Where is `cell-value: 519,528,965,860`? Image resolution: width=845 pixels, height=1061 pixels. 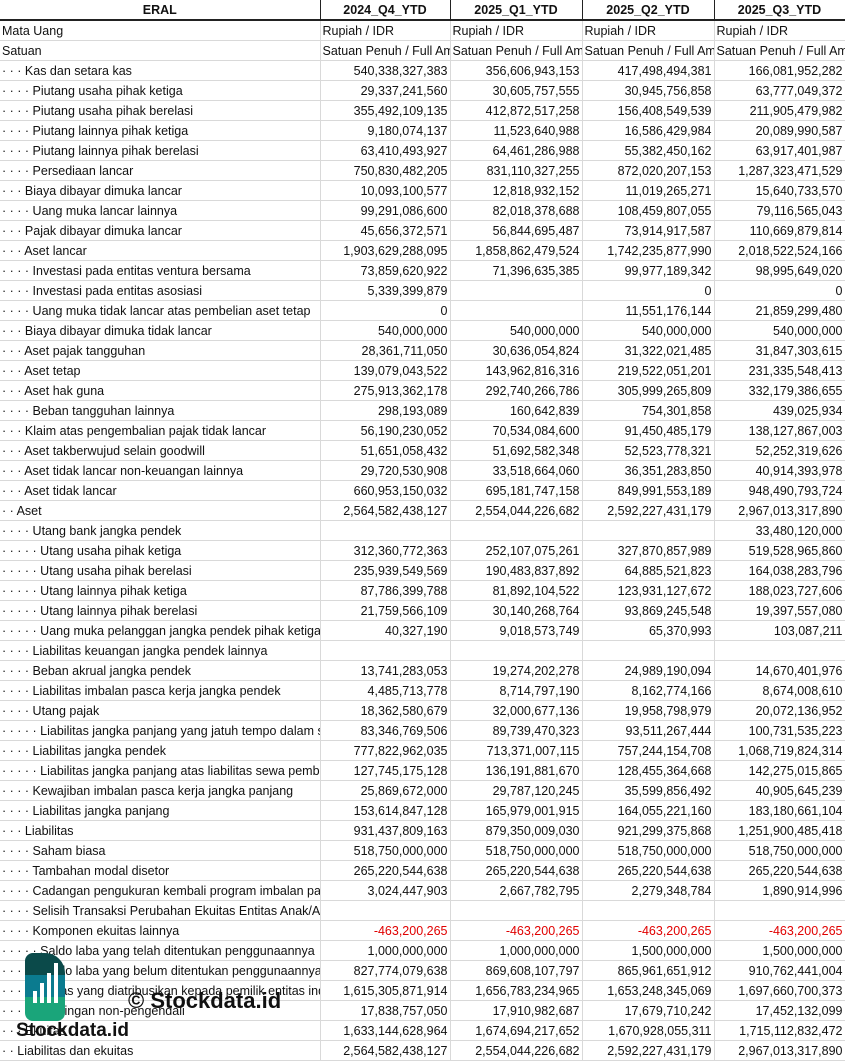
cell-value: 519,528,965,860 is located at coordinates (779, 550).